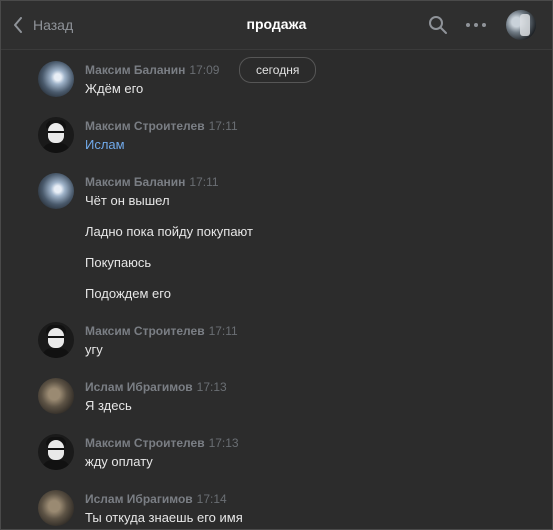 This screenshot has width=553, height=530. I want to click on author-name: Максим Строителев 17:13, so click(162, 443).